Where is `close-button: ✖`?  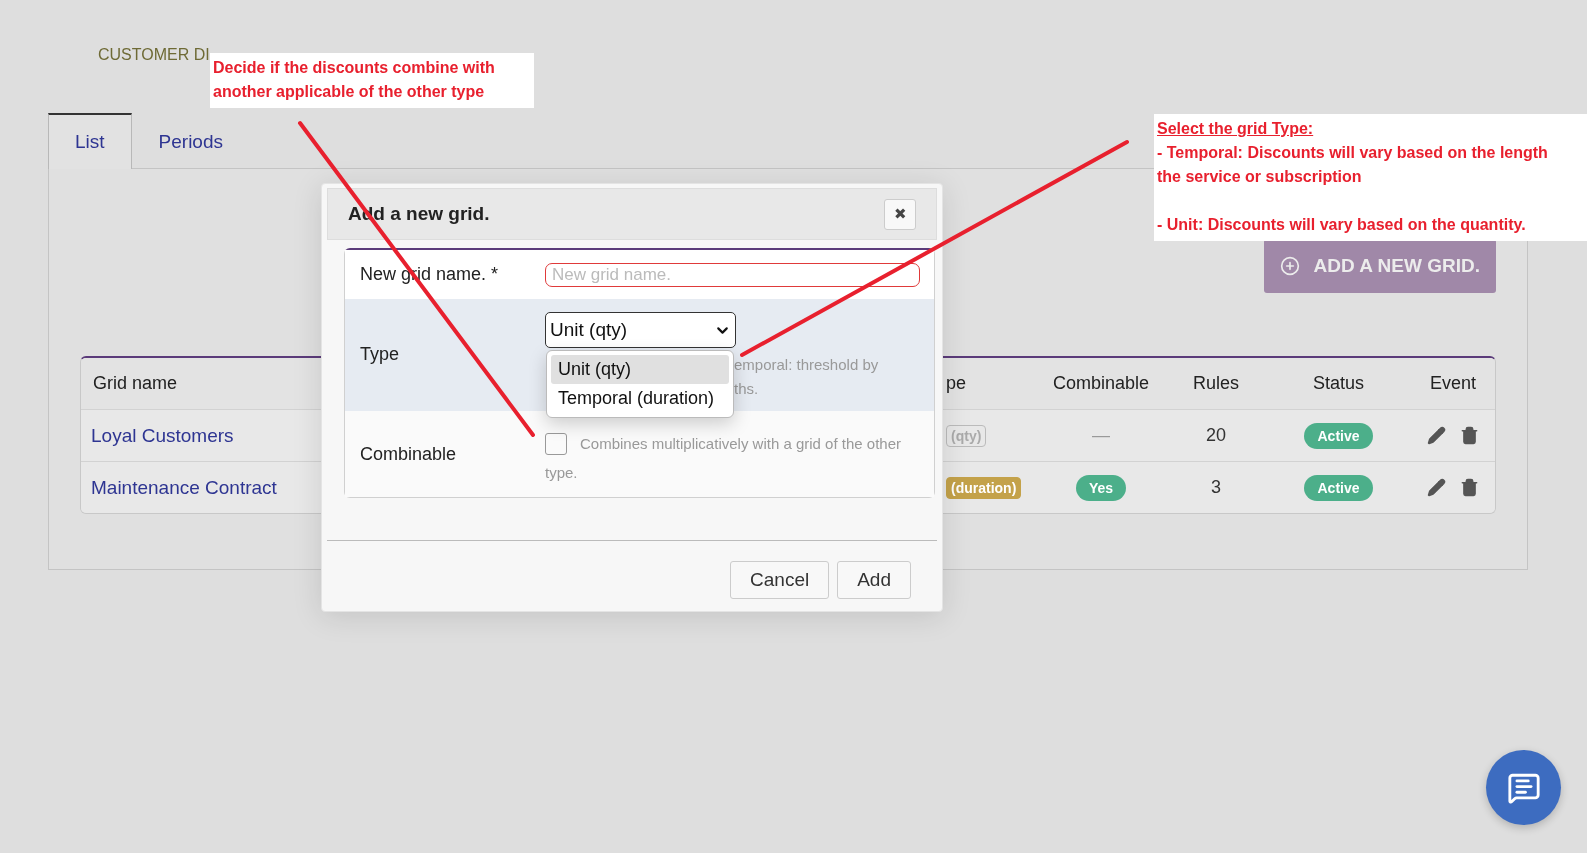 close-button: ✖ is located at coordinates (900, 214).